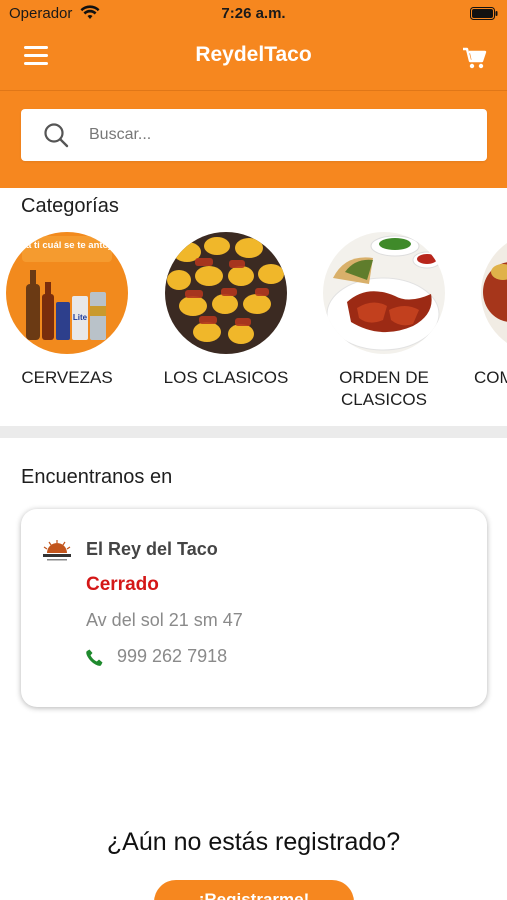  What do you see at coordinates (490, 377) in the screenshot?
I see `category-label: COM` at bounding box center [490, 377].